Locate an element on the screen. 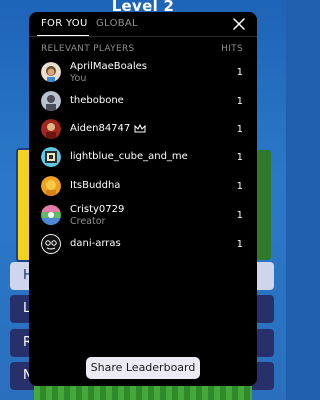  player-subtitle: You is located at coordinates (78, 78).